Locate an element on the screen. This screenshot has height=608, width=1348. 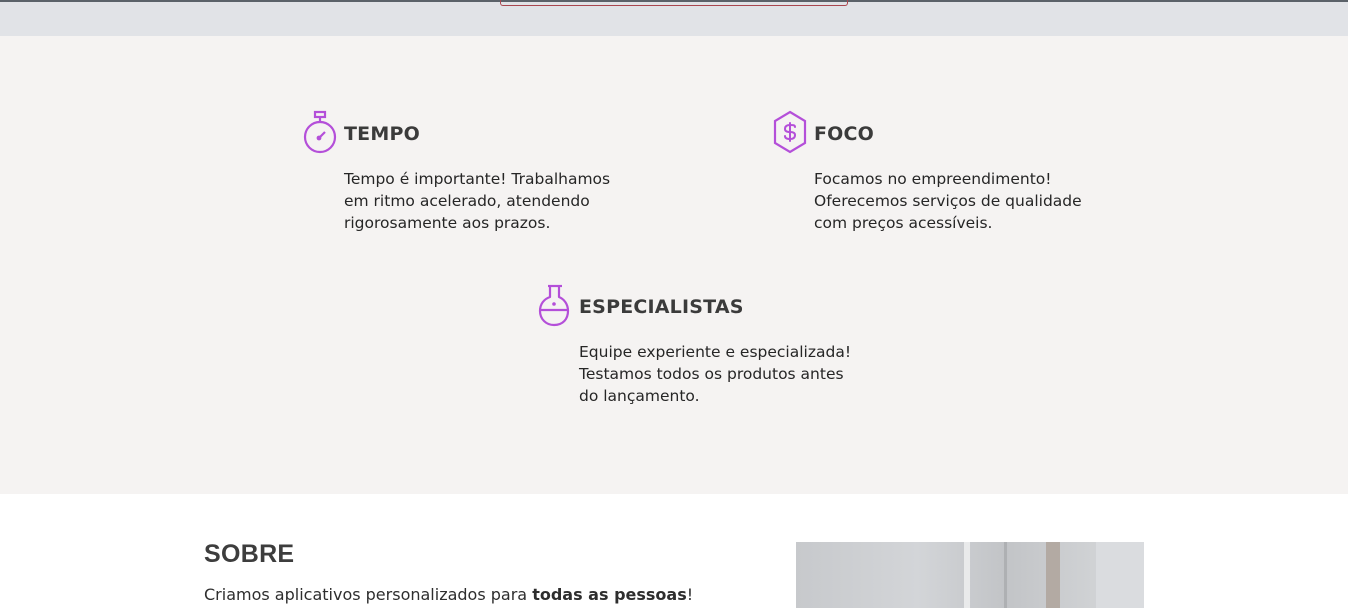
cta-button-edge is located at coordinates (674, 3).